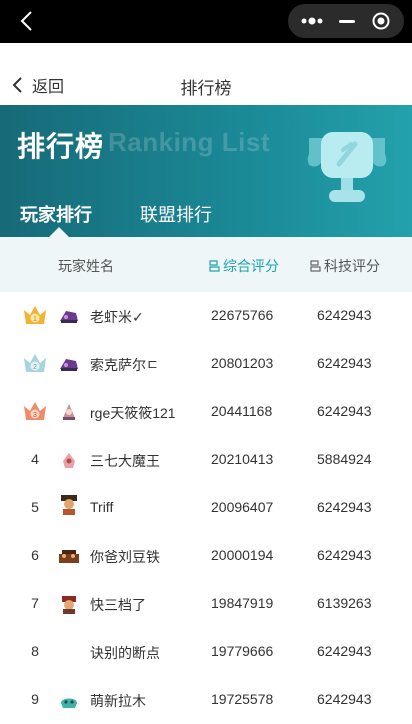 The width and height of the screenshot is (412, 724). I want to click on player-name: rge天筱筱121, so click(133, 413).